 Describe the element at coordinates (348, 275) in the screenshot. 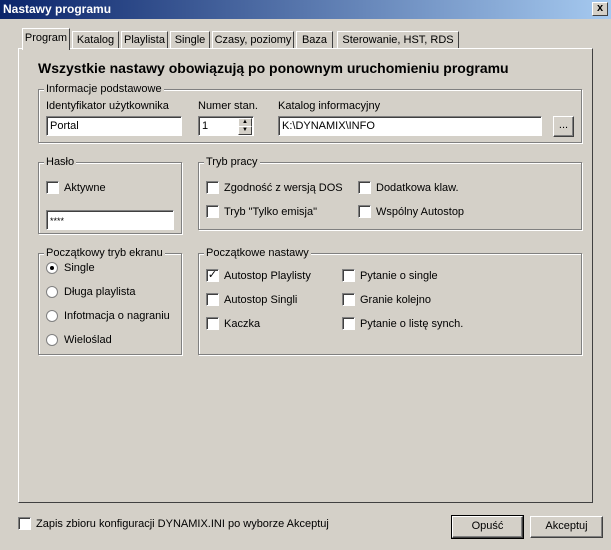

I see `ask-single-checkbox` at that location.